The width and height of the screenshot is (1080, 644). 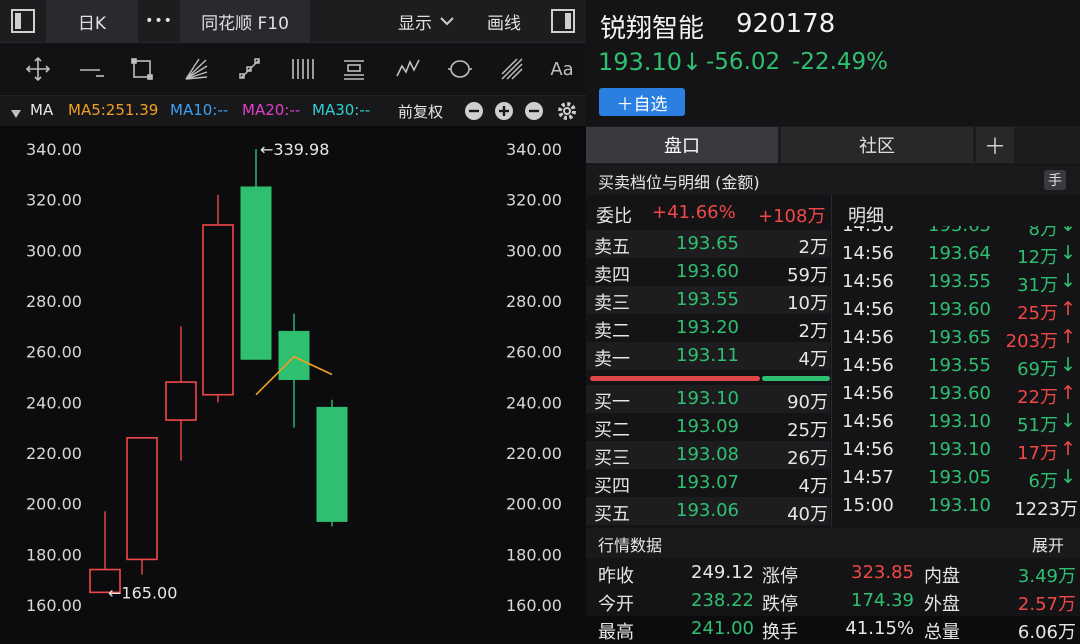 What do you see at coordinates (612, 458) in the screenshot?
I see `level-label: 买三` at bounding box center [612, 458].